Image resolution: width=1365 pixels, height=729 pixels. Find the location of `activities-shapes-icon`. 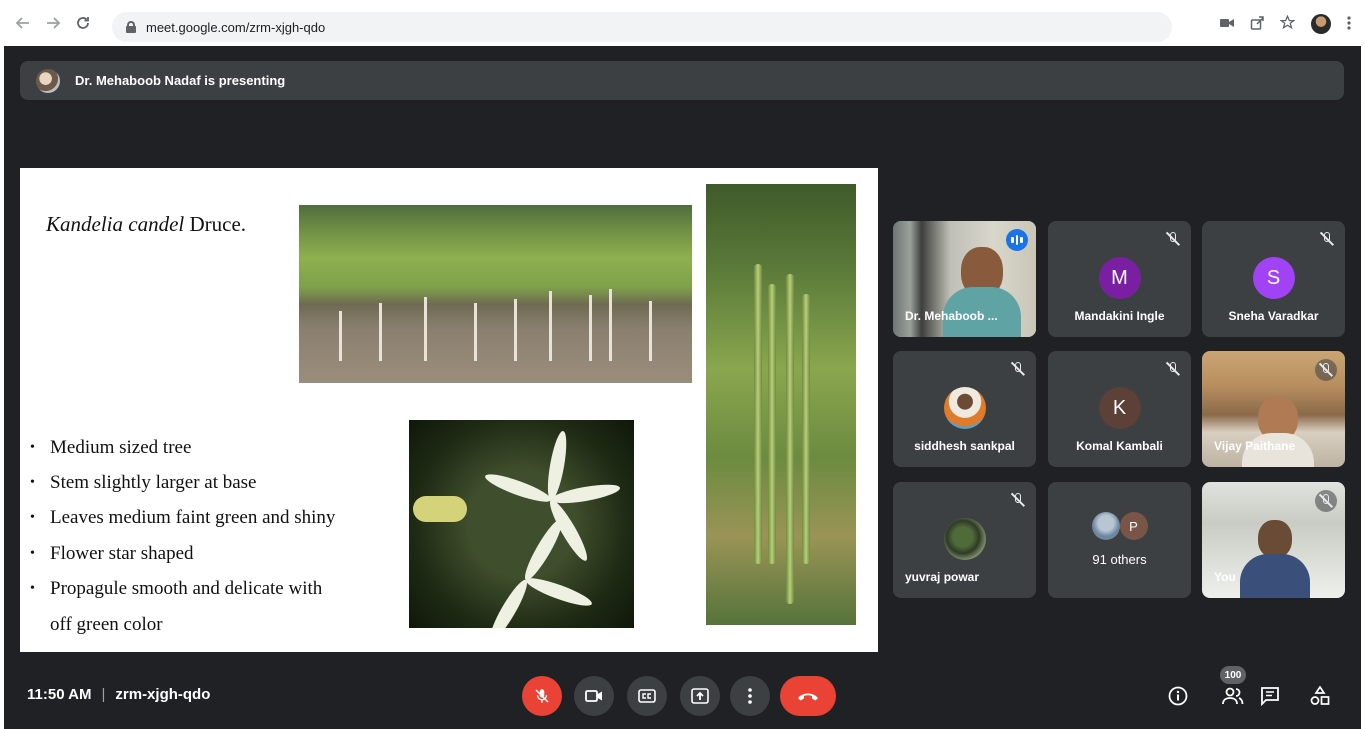

activities-shapes-icon is located at coordinates (1320, 695).